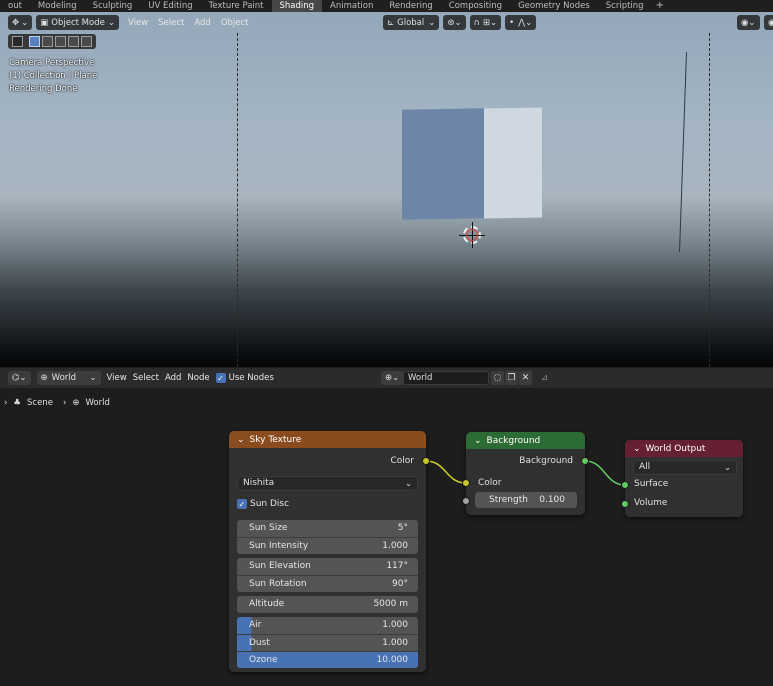 The height and width of the screenshot is (686, 773). Describe the element at coordinates (97, 403) in the screenshot. I see `breadcrumb-world: World` at that location.